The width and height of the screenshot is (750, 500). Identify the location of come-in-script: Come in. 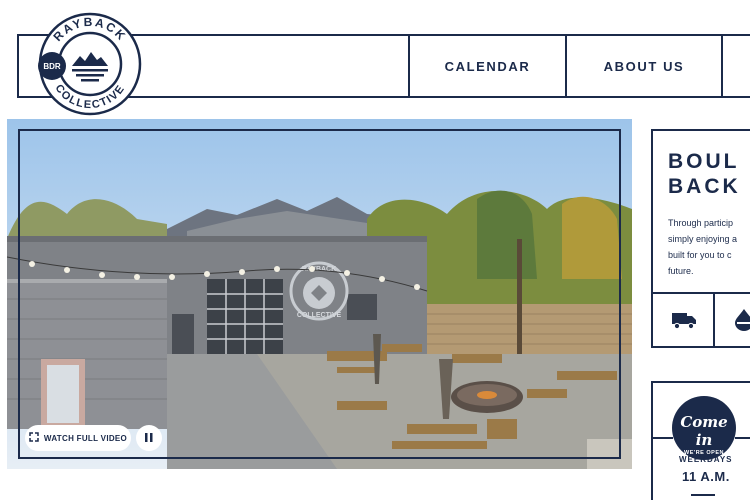
(704, 431).